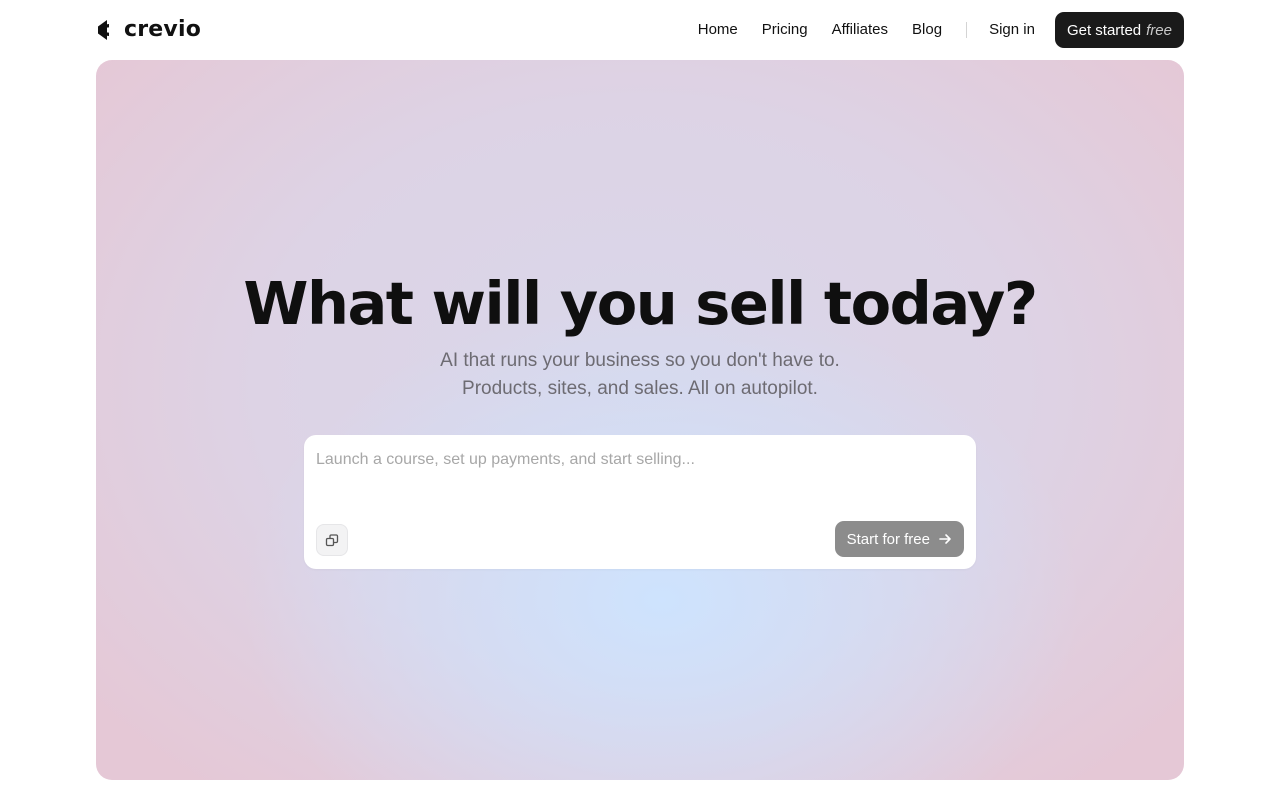  I want to click on arrow-right-icon, so click(945, 539).